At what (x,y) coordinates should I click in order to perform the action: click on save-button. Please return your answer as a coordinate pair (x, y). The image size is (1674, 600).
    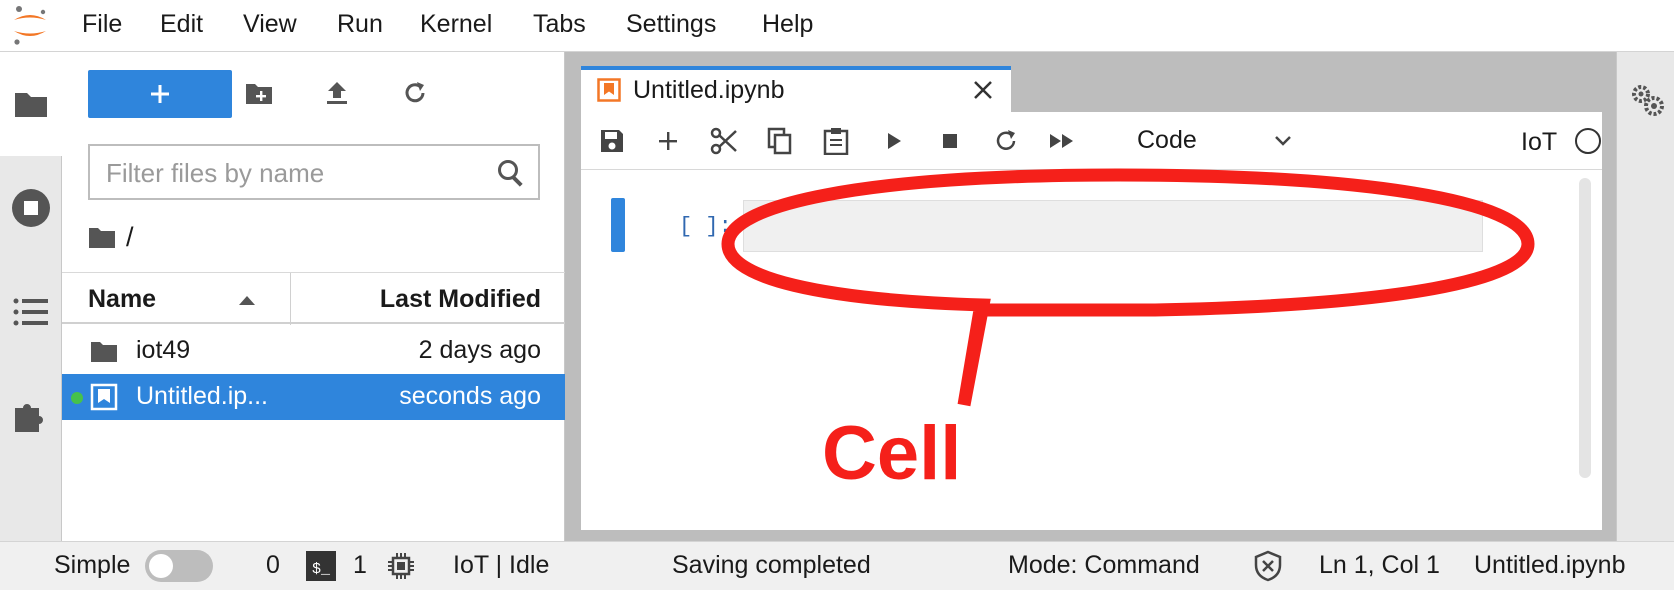
    Looking at the image, I should click on (612, 141).